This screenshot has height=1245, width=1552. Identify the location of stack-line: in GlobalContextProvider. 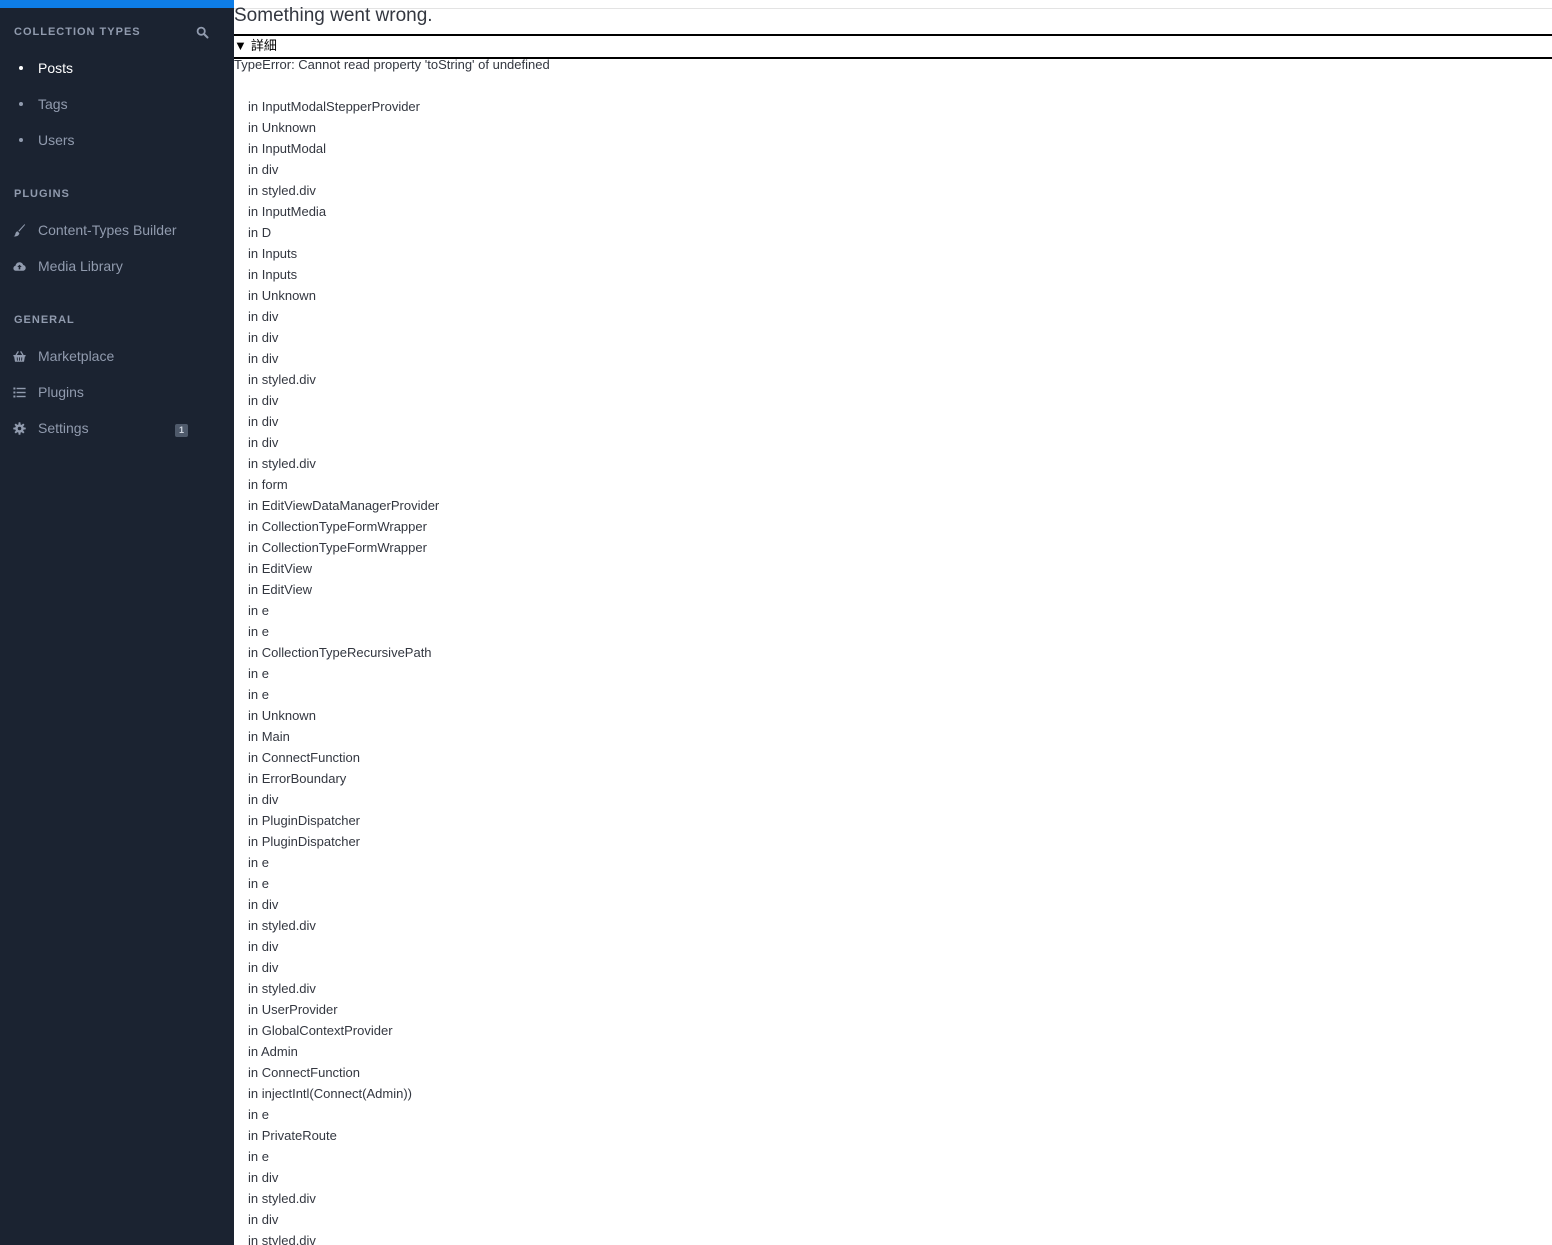
(320, 1030).